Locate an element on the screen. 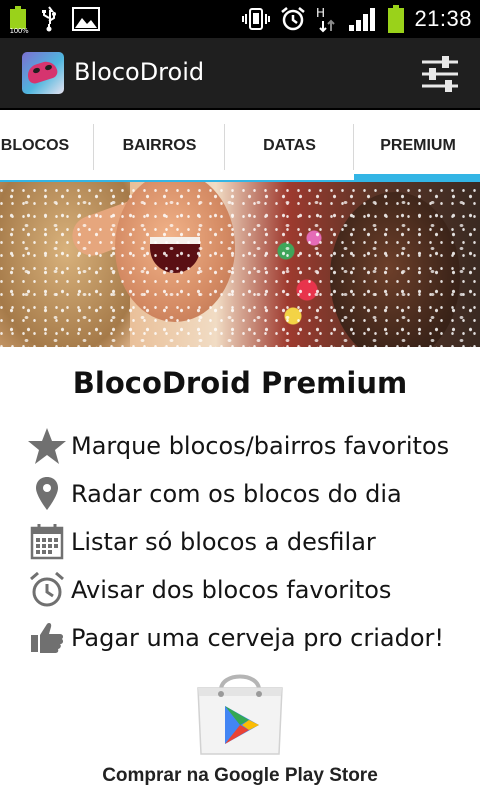  calendar-icon is located at coordinates (47, 542).